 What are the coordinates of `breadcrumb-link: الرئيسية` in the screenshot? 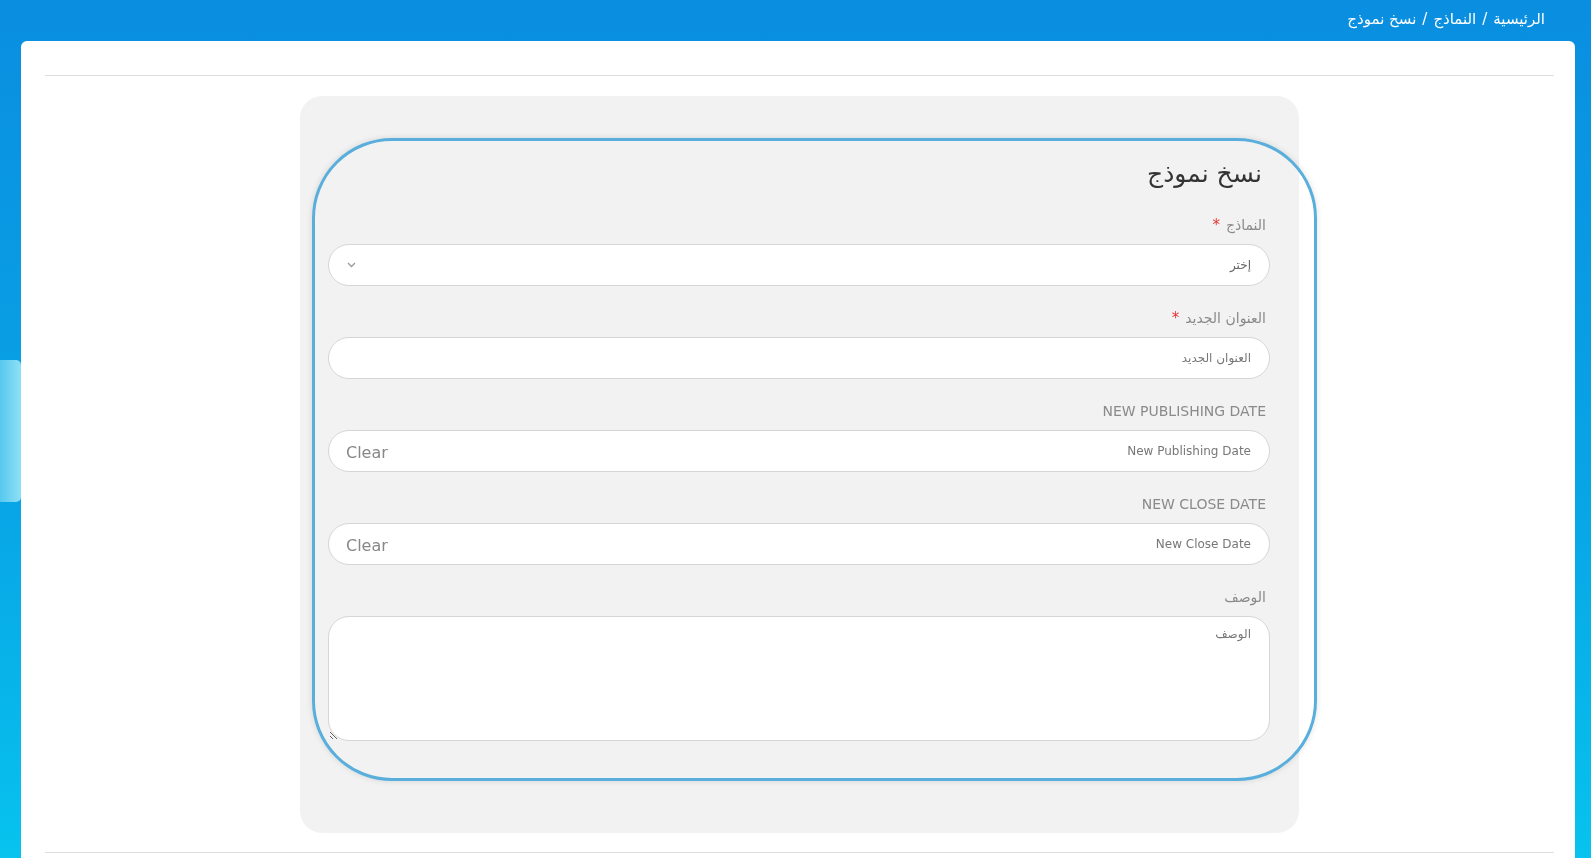 It's located at (1519, 18).